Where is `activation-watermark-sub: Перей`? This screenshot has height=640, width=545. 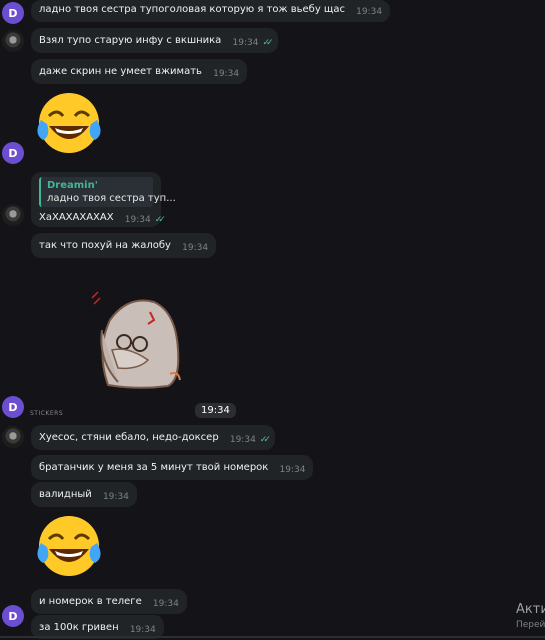
activation-watermark-sub: Перей is located at coordinates (530, 625).